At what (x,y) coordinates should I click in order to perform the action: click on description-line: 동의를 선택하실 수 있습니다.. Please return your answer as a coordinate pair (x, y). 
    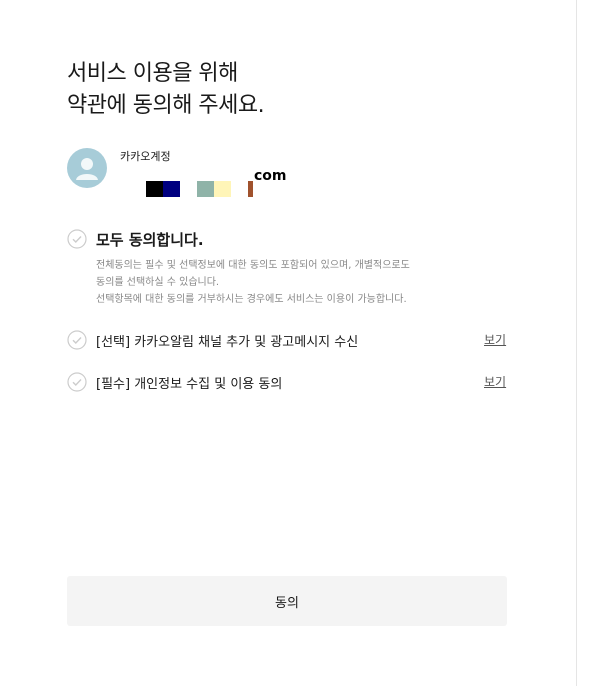
    Looking at the image, I should click on (158, 282).